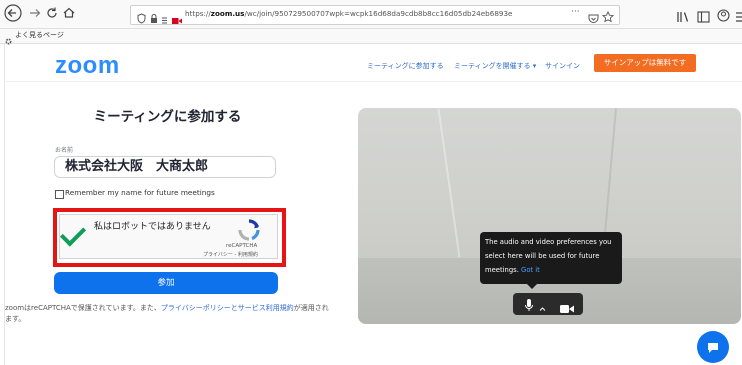  What do you see at coordinates (39, 35) in the screenshot?
I see `bookmark-label: よく見るページ` at bounding box center [39, 35].